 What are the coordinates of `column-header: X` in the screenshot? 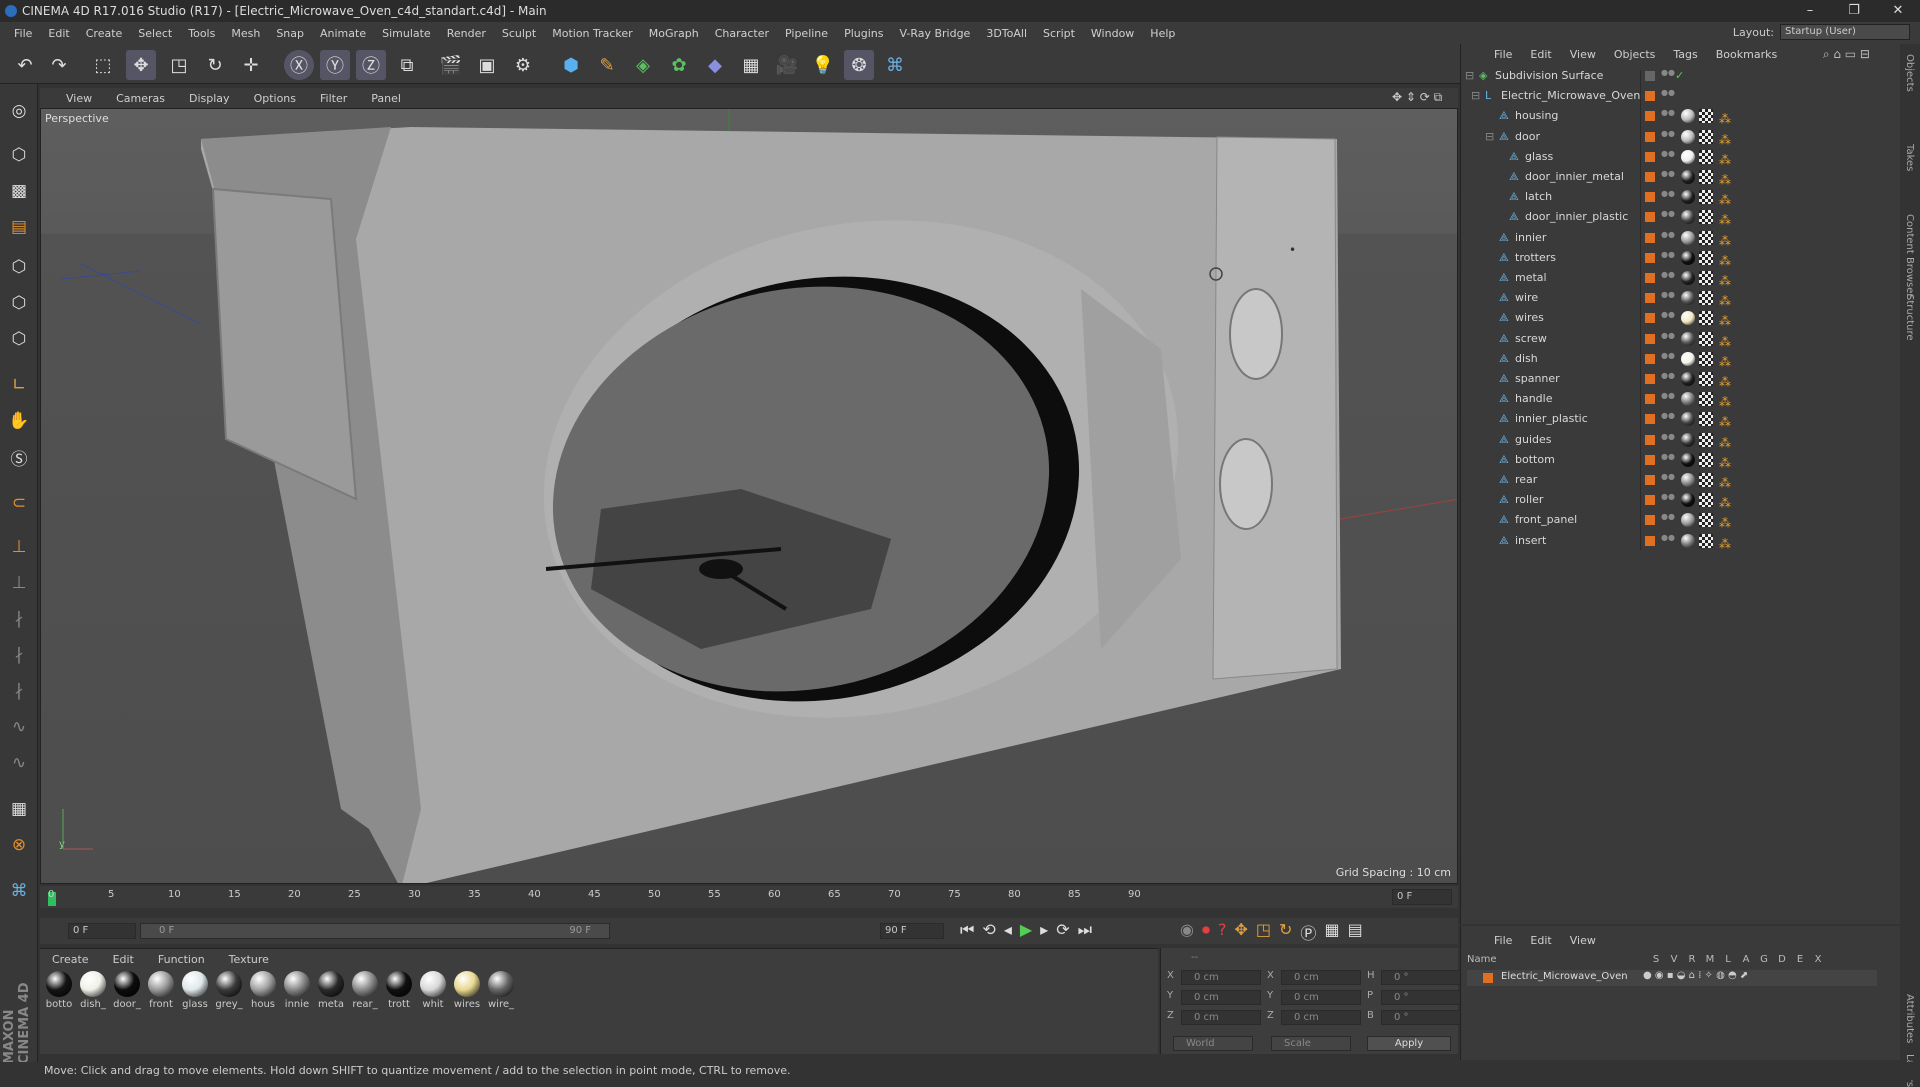 It's located at (1818, 961).